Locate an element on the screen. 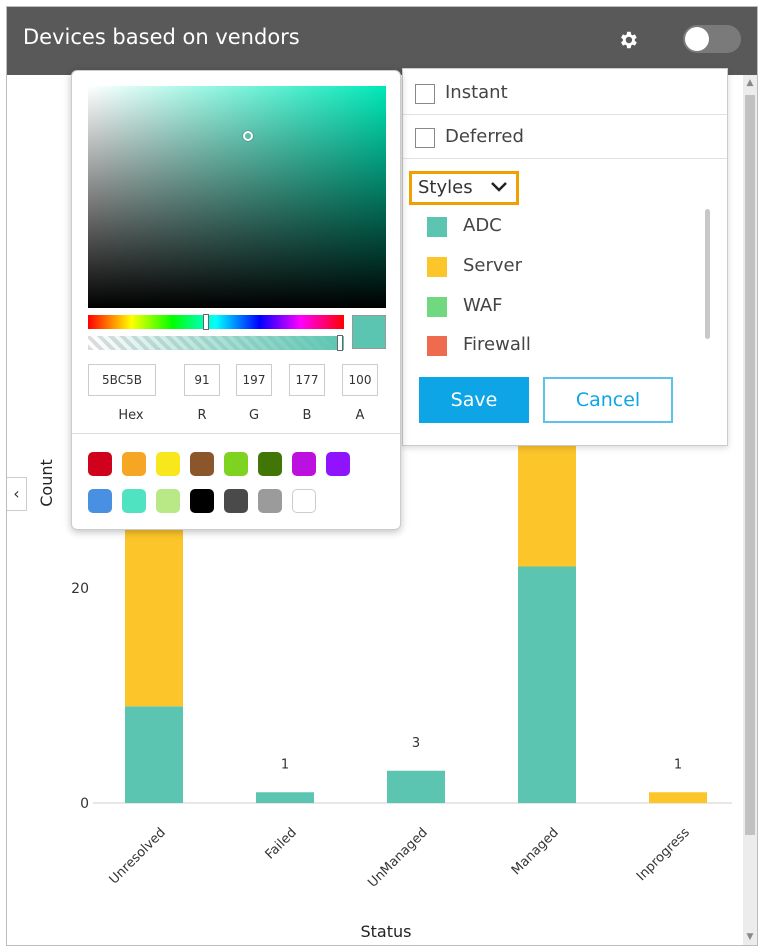 The height and width of the screenshot is (949, 761). scroll-down-arrow-icon: ▼ is located at coordinates (750, 937).